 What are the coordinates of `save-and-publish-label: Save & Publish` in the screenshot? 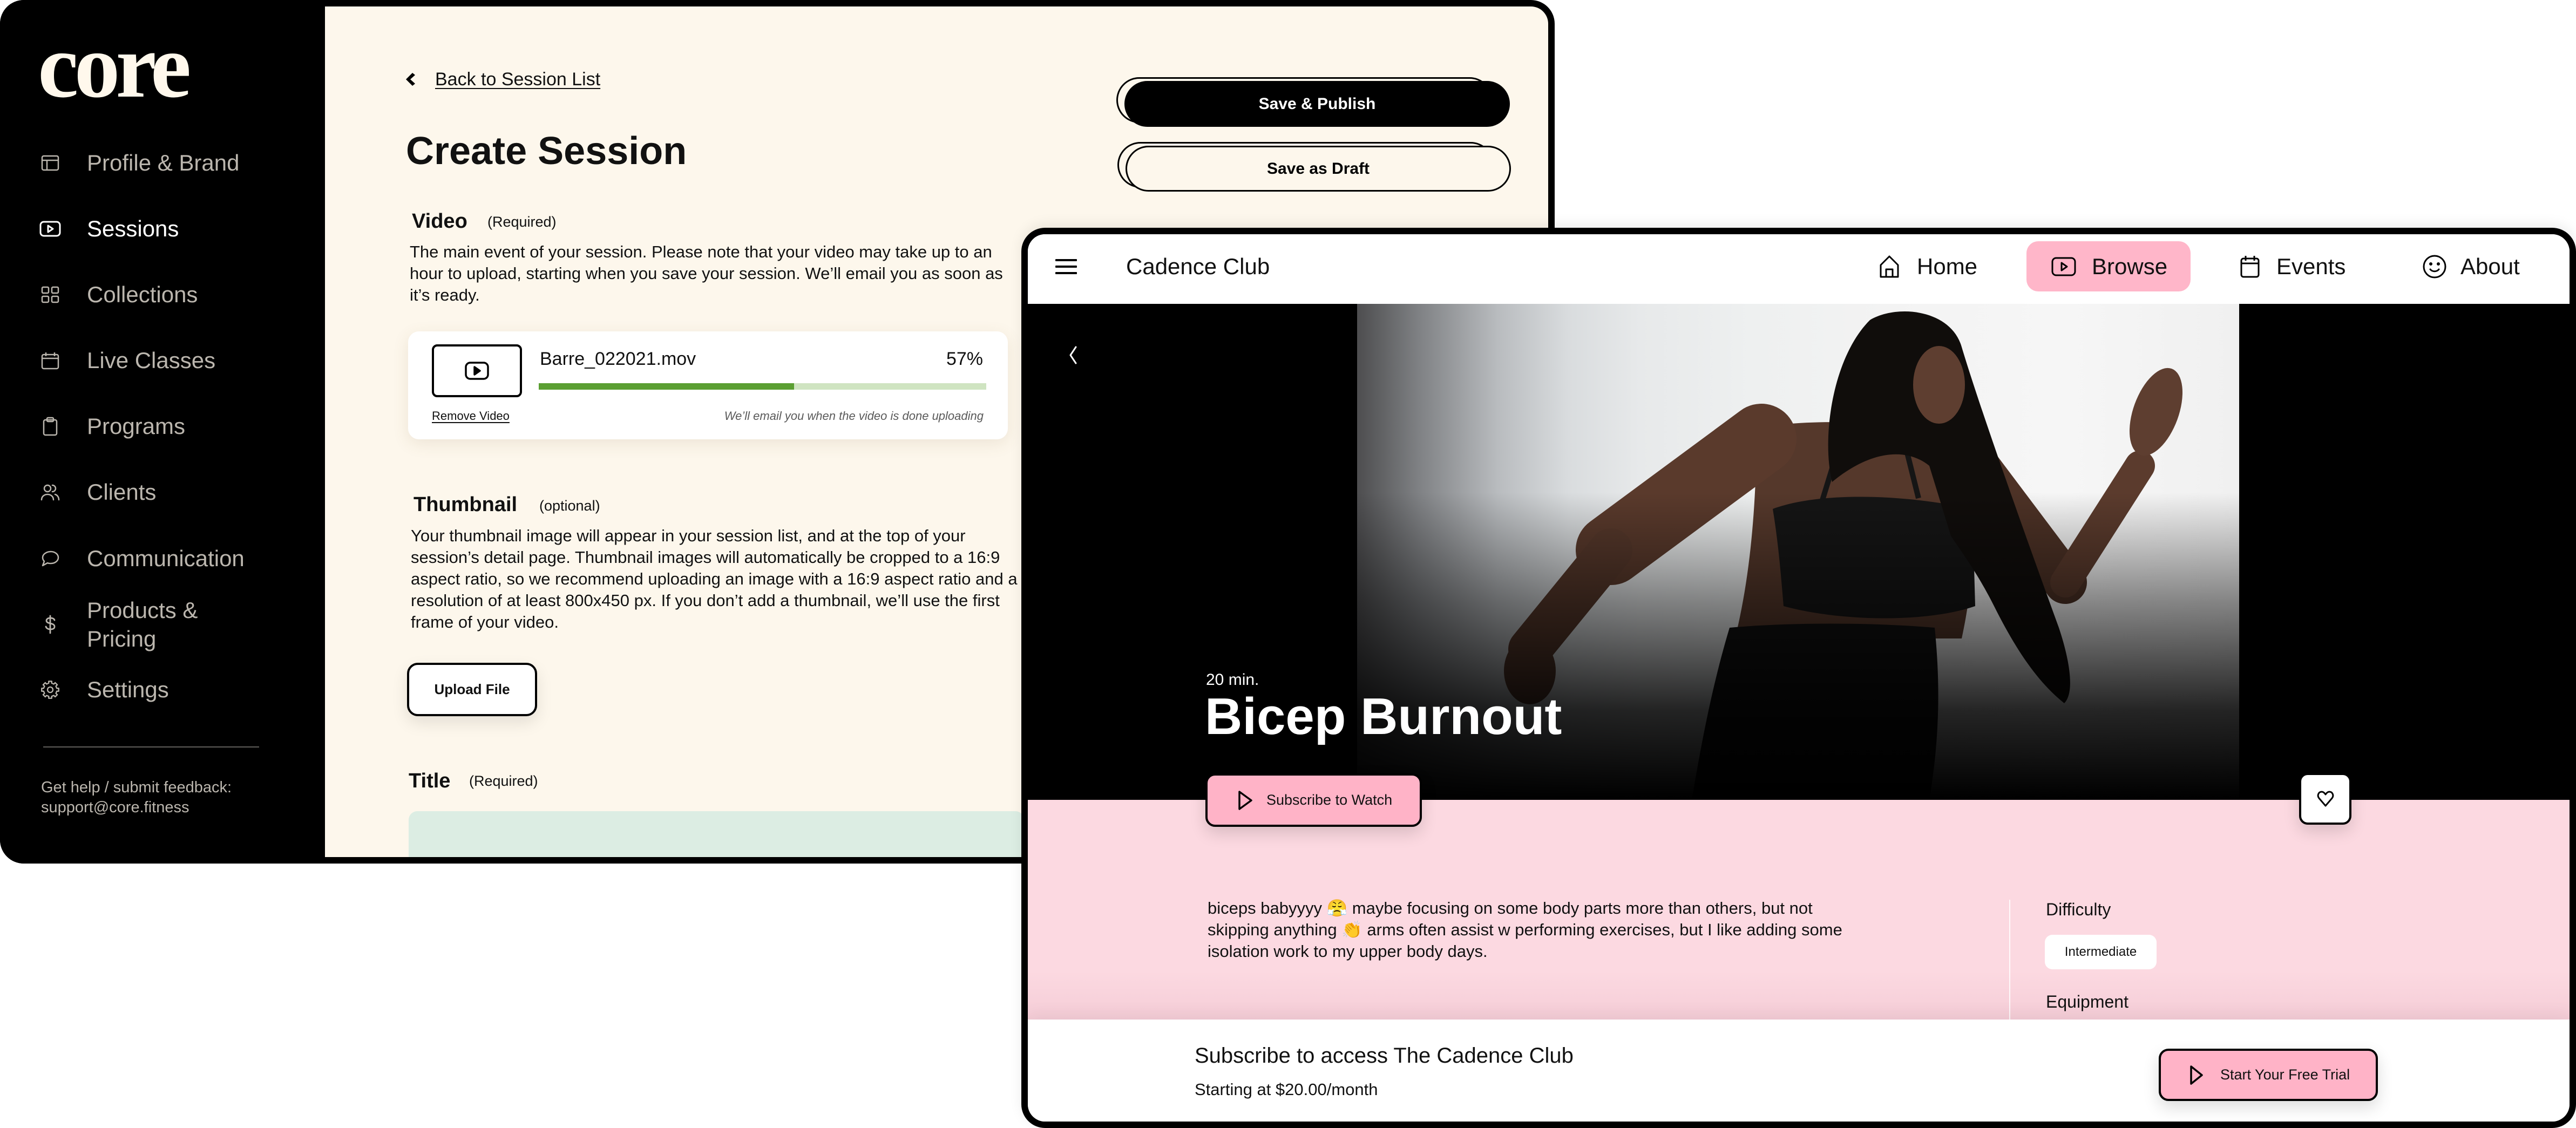 It's located at (1317, 103).